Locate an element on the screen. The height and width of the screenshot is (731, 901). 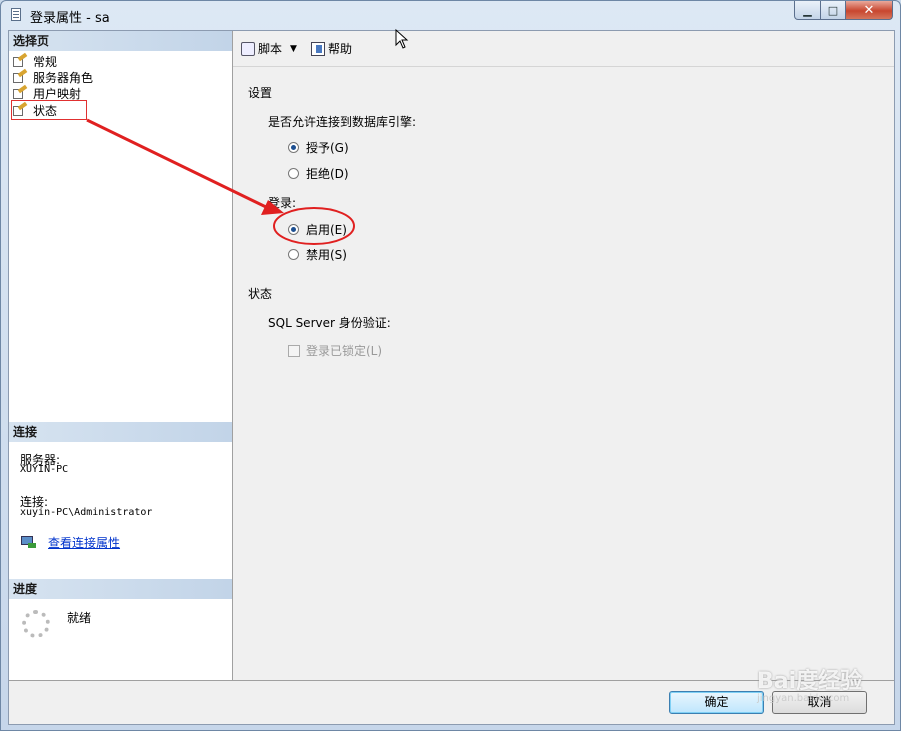
checkbox-icon is located at coordinates (294, 350).